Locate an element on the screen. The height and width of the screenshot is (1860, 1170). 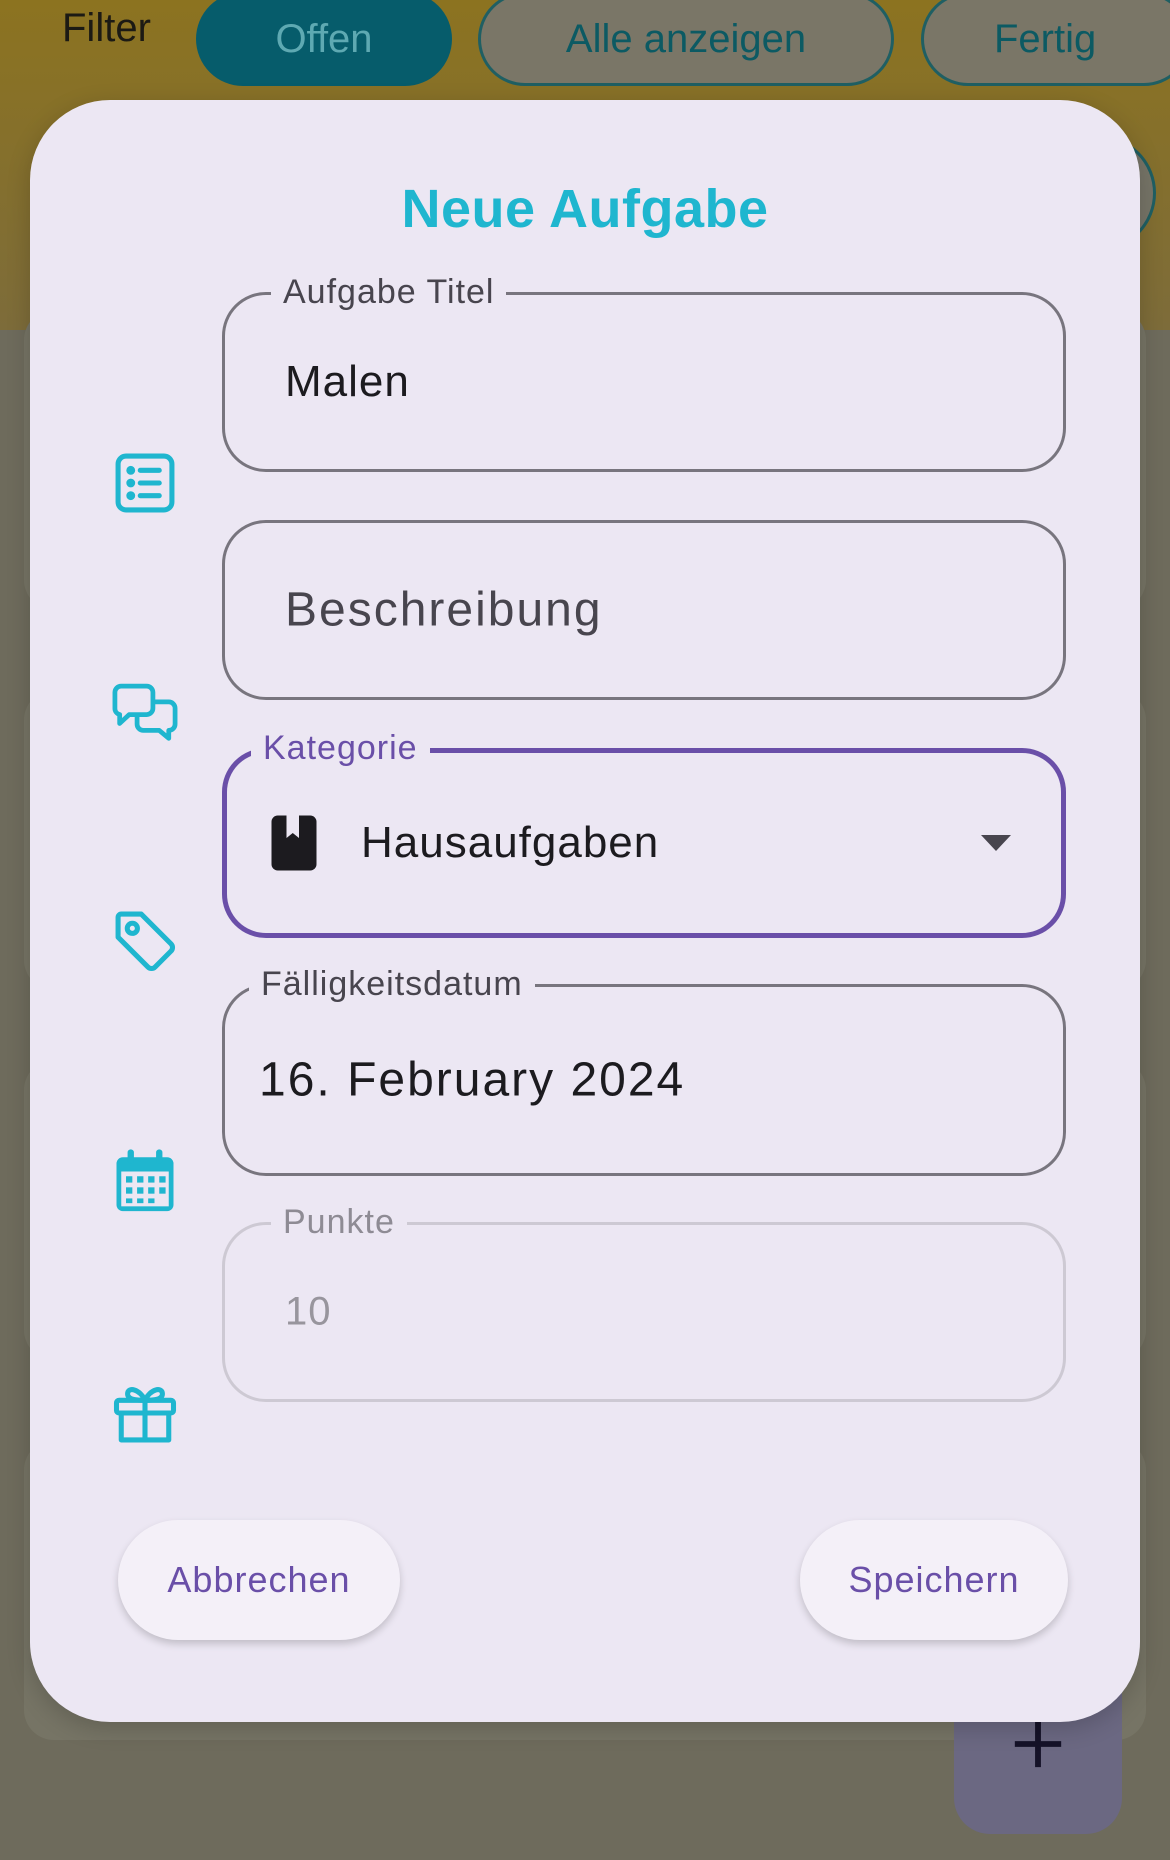
dialog-title: Neue Aufgabe is located at coordinates (585, 209).